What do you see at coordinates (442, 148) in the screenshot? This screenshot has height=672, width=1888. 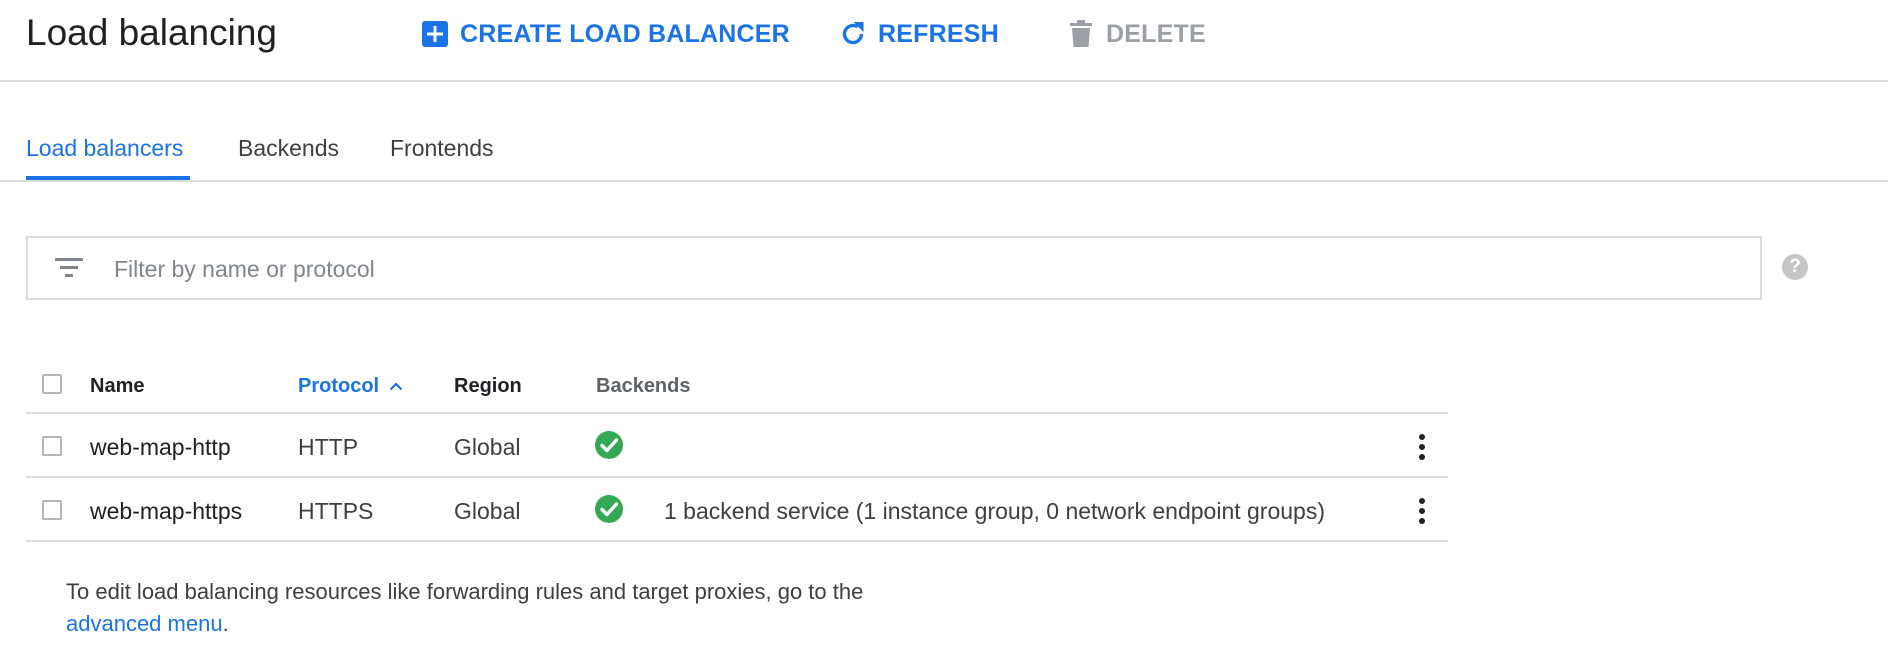 I see `tab-frontends: Frontends` at bounding box center [442, 148].